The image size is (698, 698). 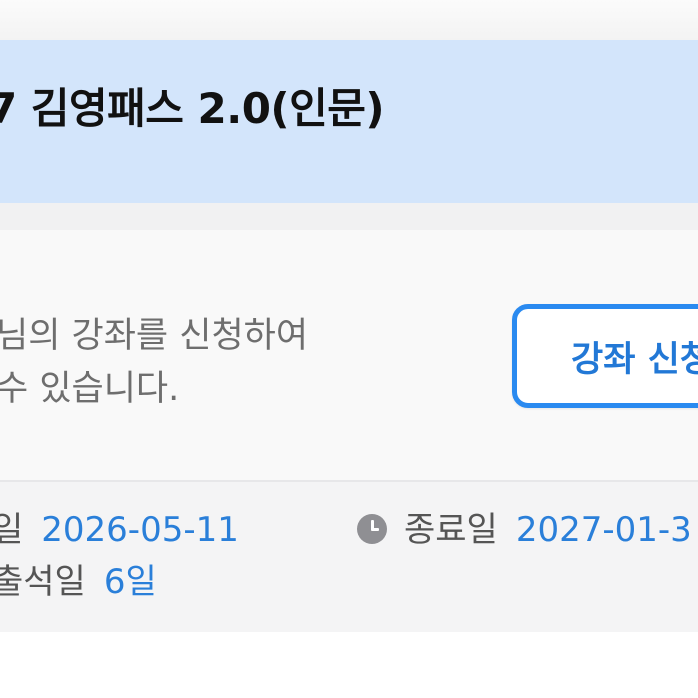 I want to click on end-date-value: 2027-01-3, so click(x=603, y=530).